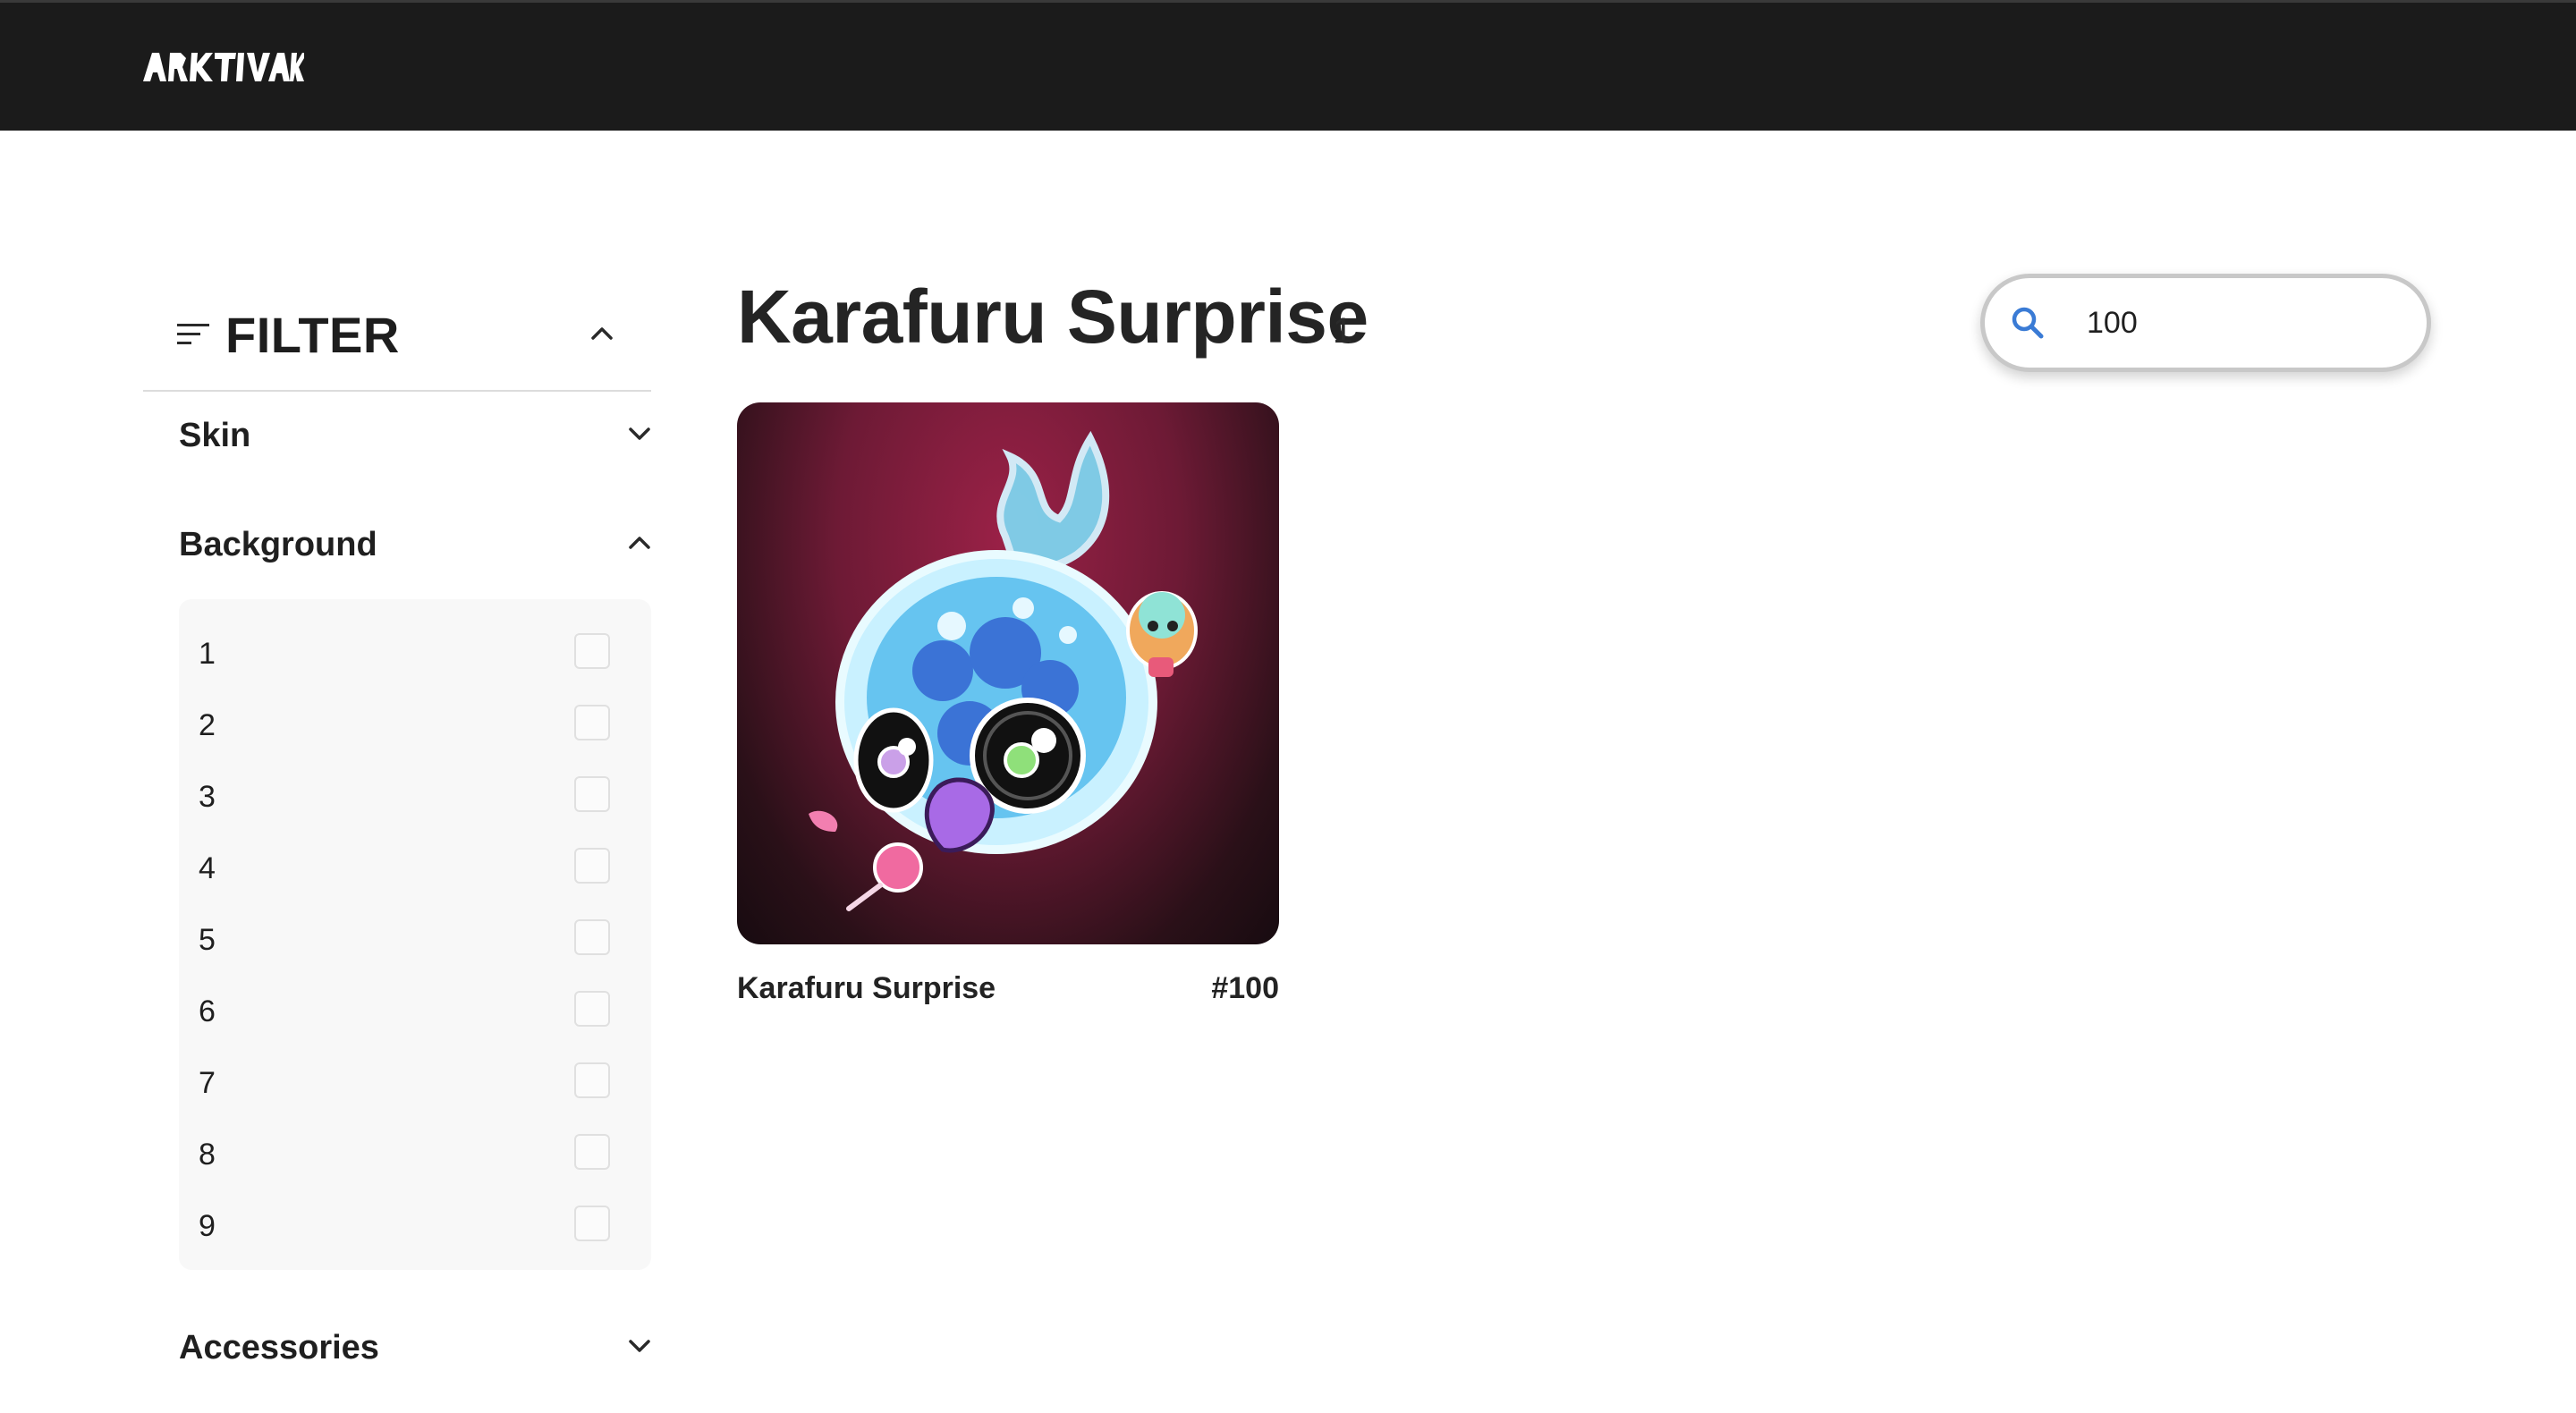 The image size is (2576, 1413). Describe the element at coordinates (1052, 317) in the screenshot. I see `page-title: Karafuru Surprise` at that location.